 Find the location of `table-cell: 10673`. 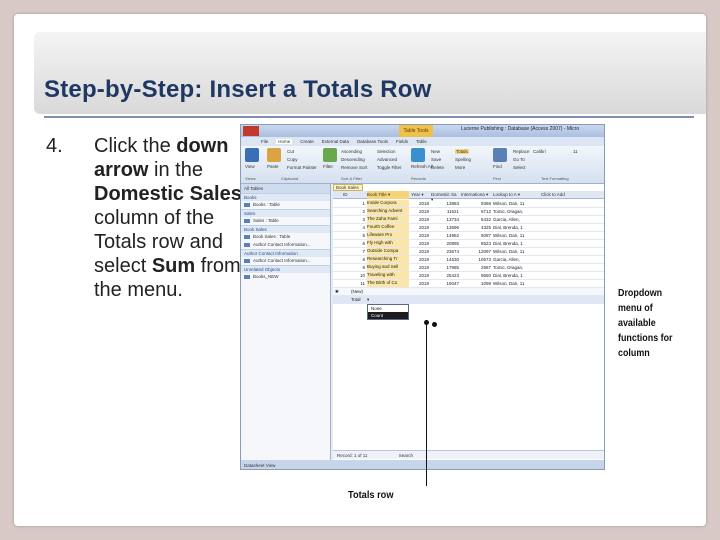

table-cell: 10673 is located at coordinates (476, 259).